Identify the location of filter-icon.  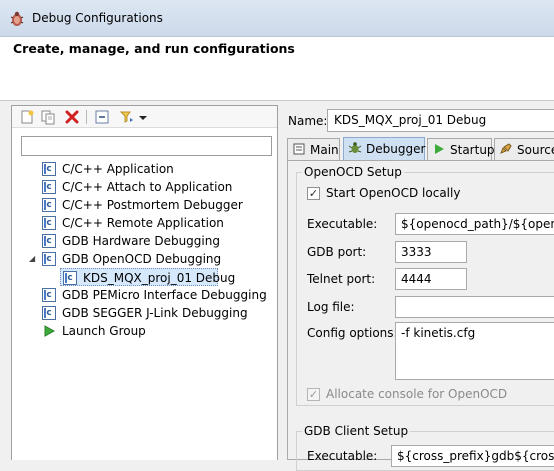
(127, 117).